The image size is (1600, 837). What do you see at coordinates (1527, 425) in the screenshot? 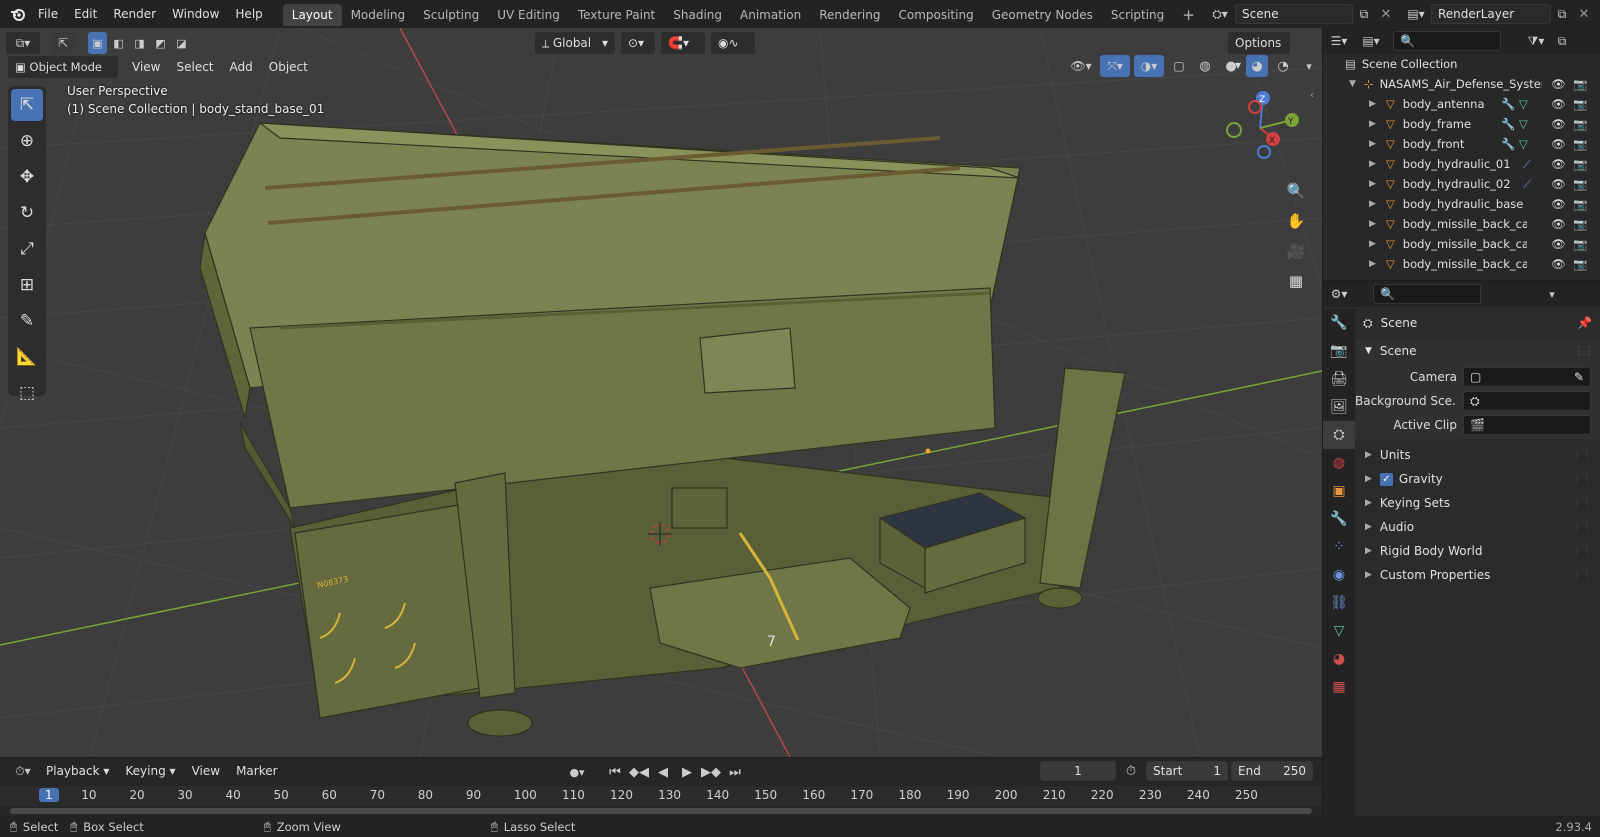
I see `active-clip-field: 🎬` at bounding box center [1527, 425].